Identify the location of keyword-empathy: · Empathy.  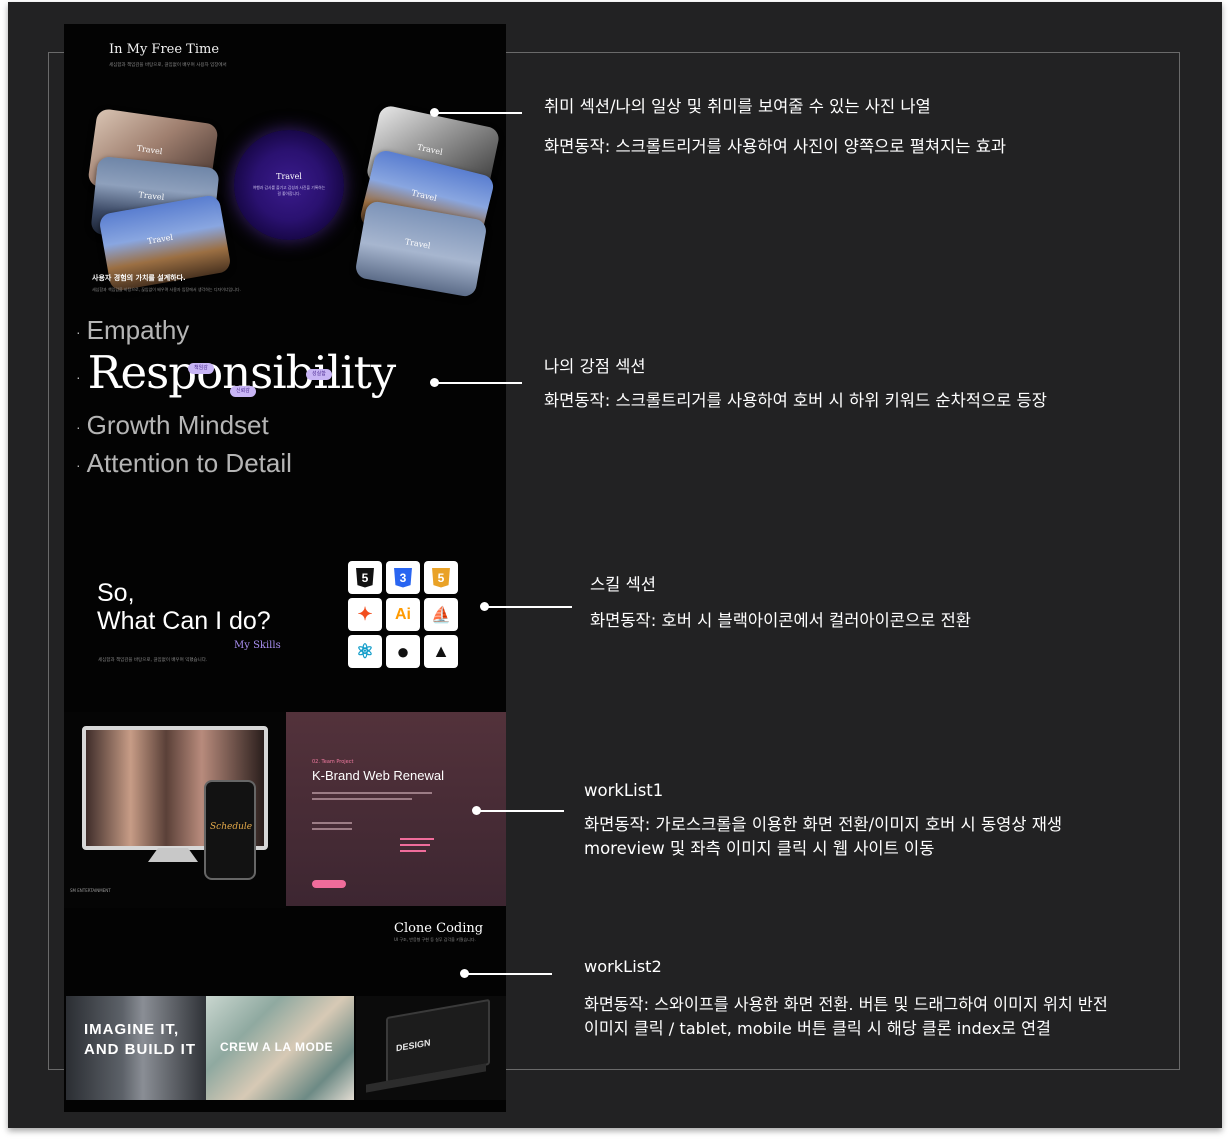
(132, 330).